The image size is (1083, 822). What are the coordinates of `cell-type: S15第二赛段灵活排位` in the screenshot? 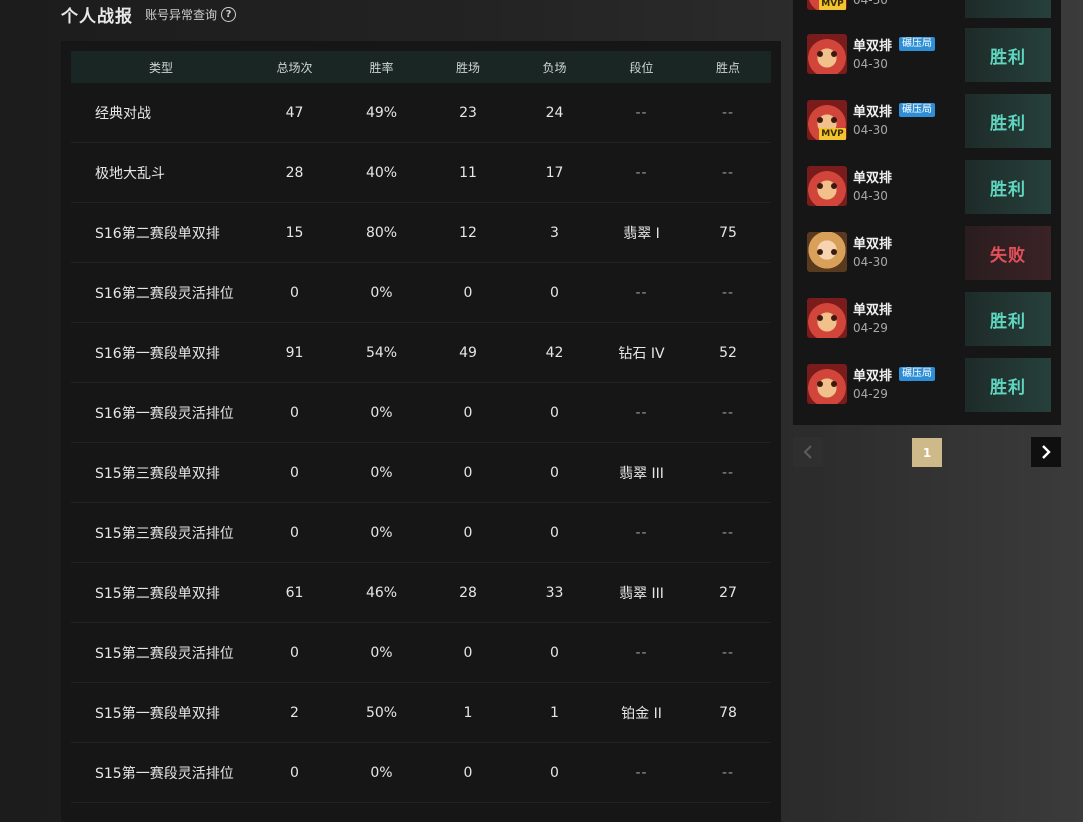 It's located at (164, 653).